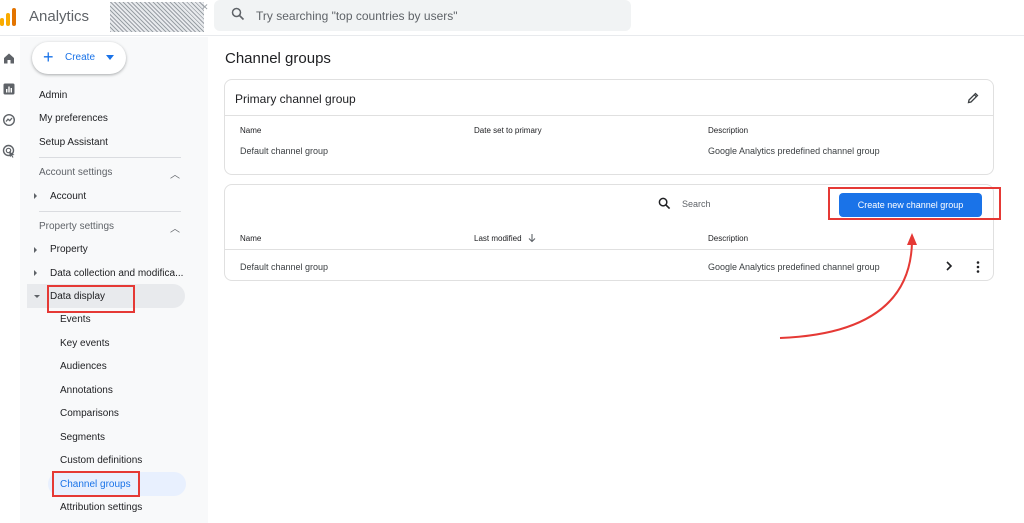  Describe the element at coordinates (278, 58) in the screenshot. I see `page-title: Channel groups` at that location.